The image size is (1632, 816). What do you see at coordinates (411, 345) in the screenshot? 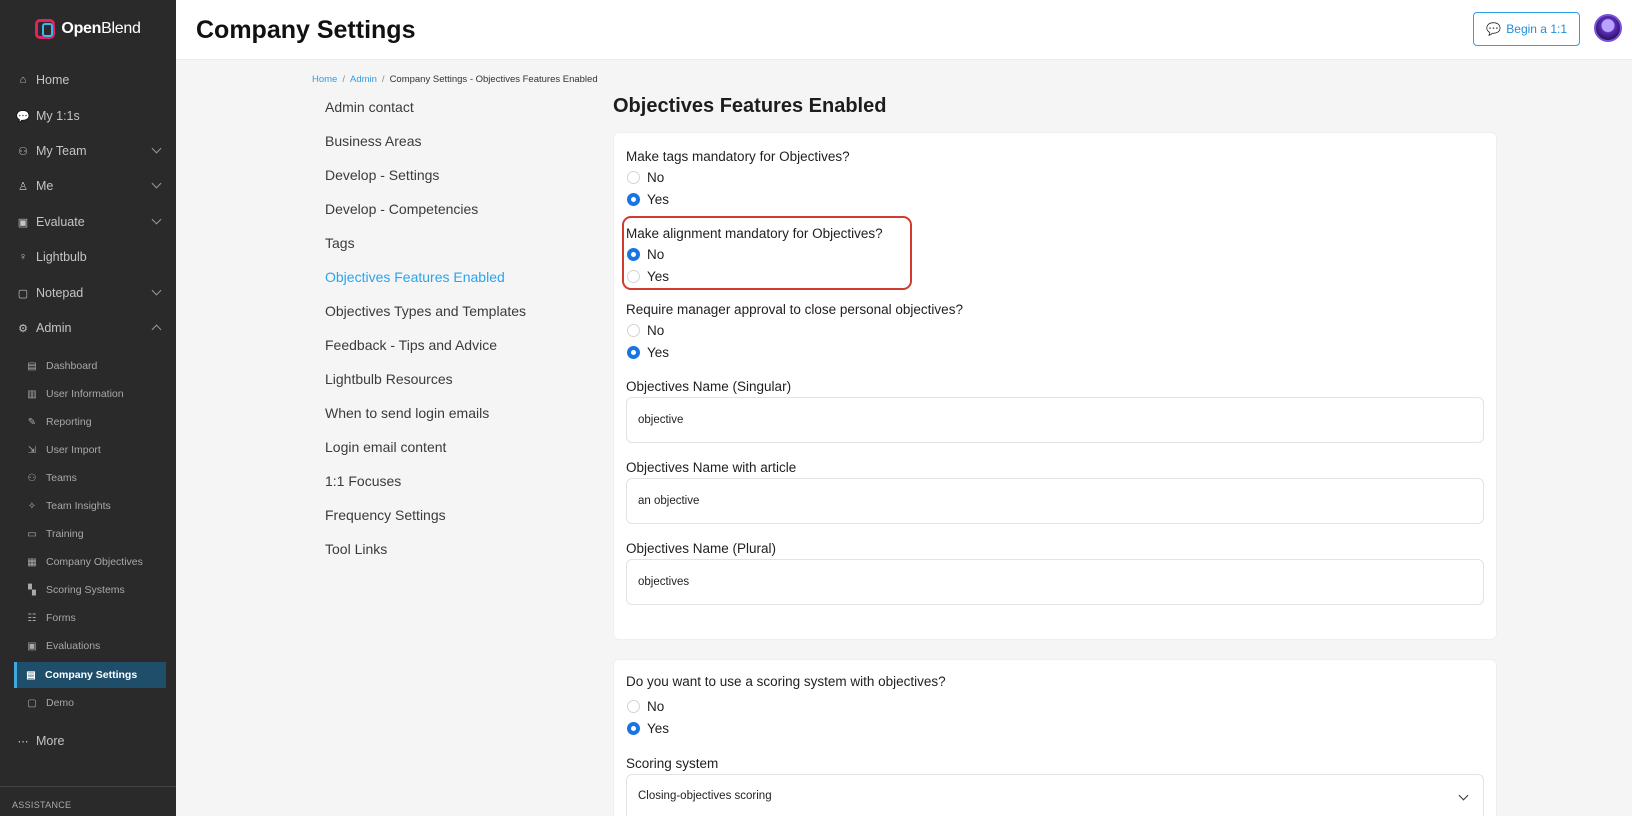
I see `settings-menu-feedback-tips: Feedback - Tips and Advice` at bounding box center [411, 345].